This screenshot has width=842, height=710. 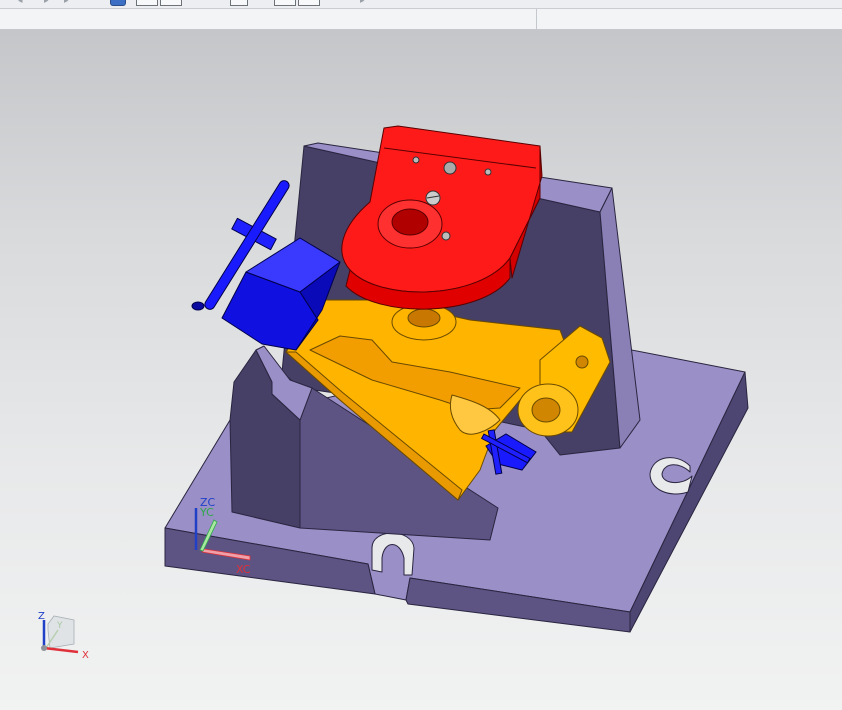 I want to click on triad-z-label: Z, so click(x=41, y=616).